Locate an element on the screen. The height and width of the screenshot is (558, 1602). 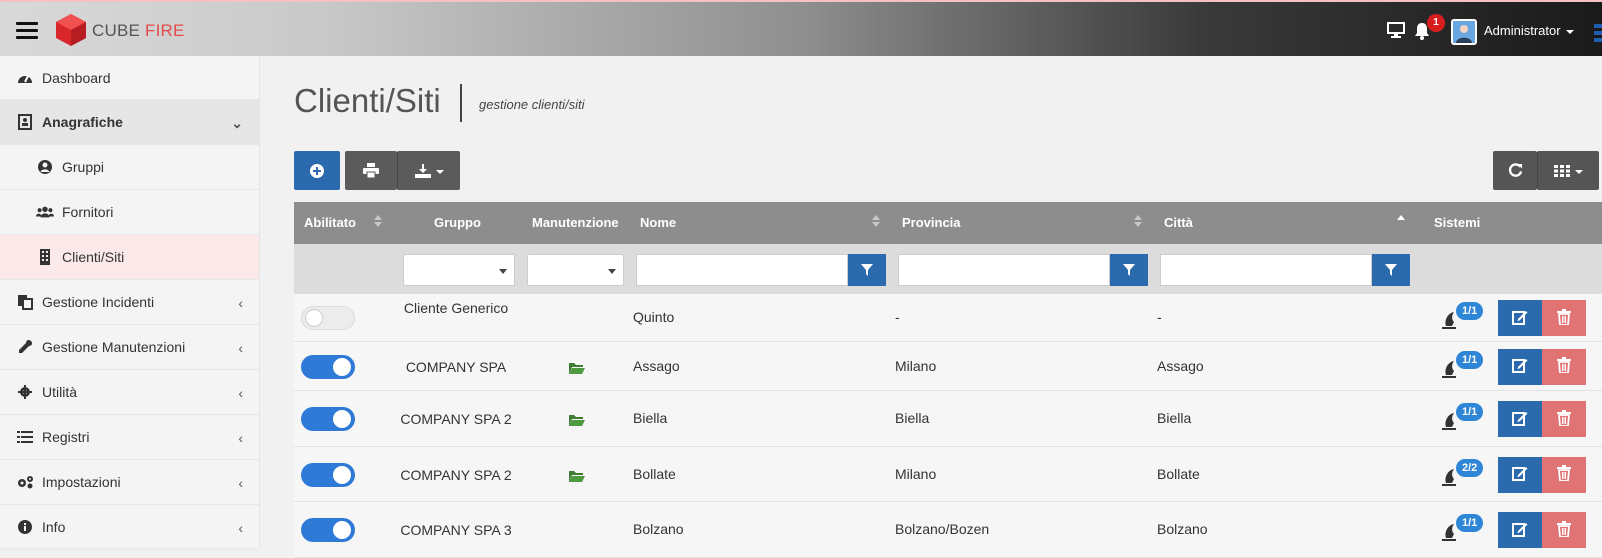
nome-filter-input is located at coordinates (742, 270).